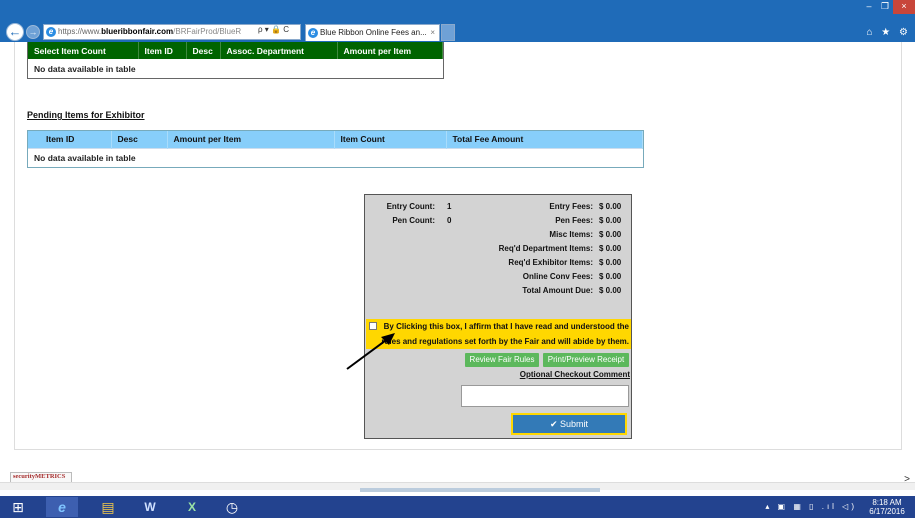 The image size is (915, 518). Describe the element at coordinates (610, 234) in the screenshot. I see `misc-items-value: $ 0.00` at that location.